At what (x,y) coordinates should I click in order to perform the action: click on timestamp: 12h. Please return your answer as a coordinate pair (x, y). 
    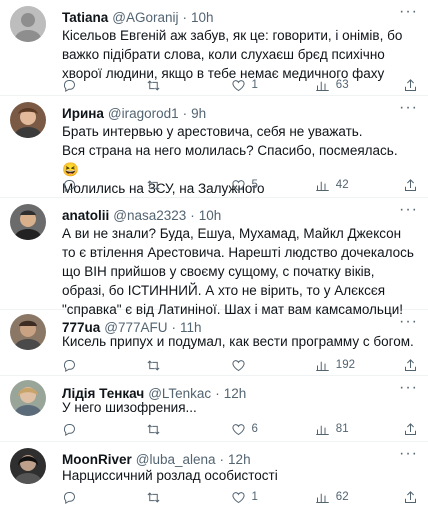
    Looking at the image, I should click on (239, 459).